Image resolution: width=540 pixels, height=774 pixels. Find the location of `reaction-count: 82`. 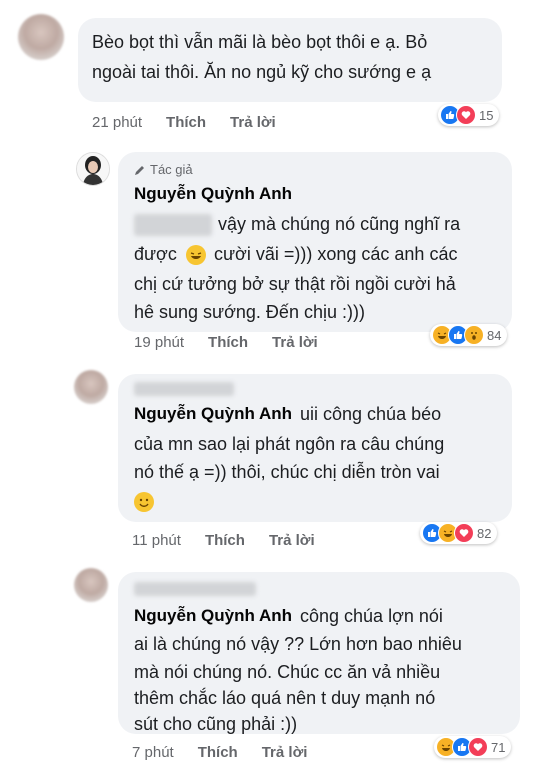

reaction-count: 82 is located at coordinates (484, 533).